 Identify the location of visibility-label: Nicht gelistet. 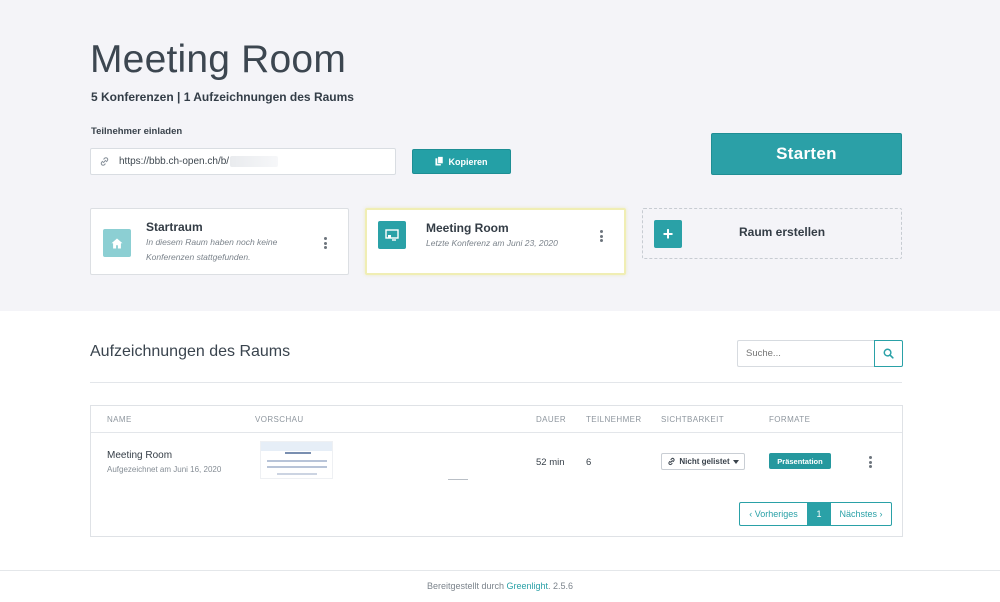
(704, 461).